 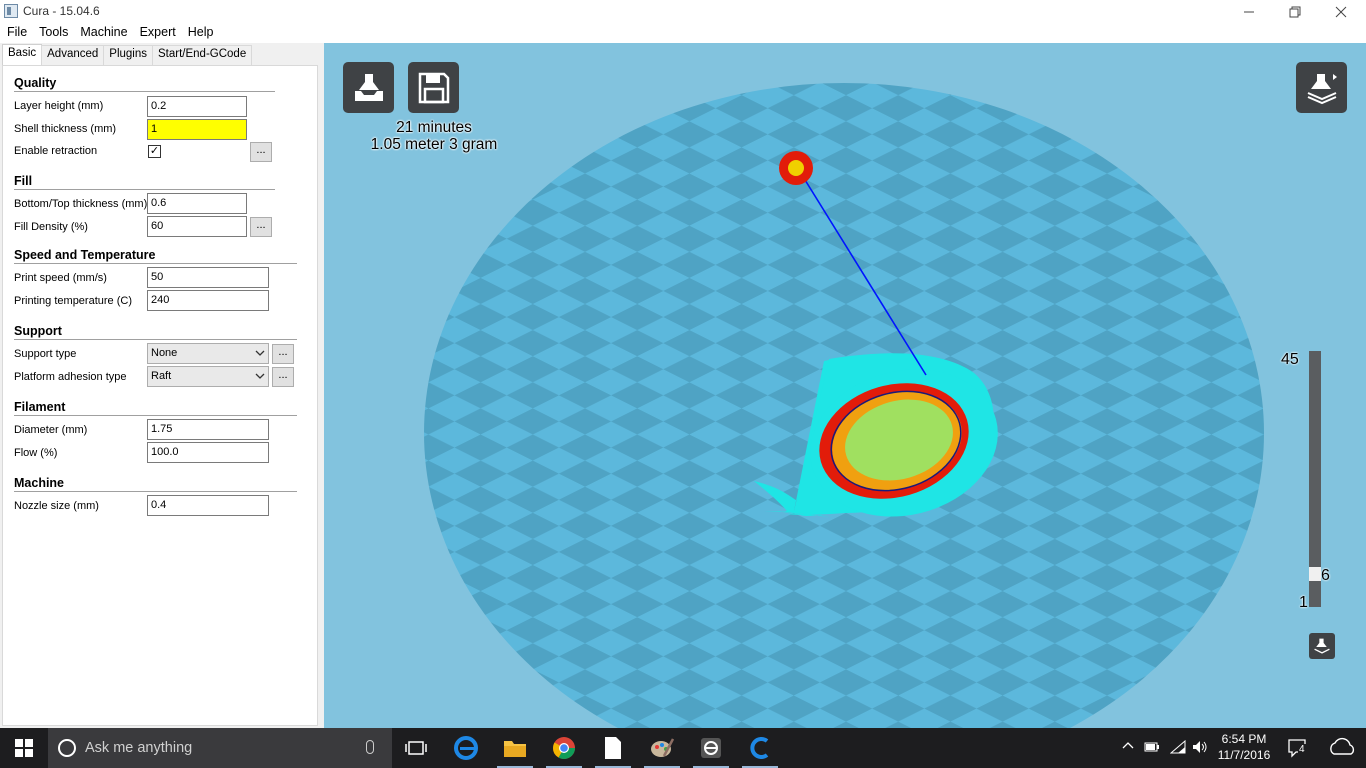 What do you see at coordinates (208, 353) in the screenshot?
I see `support-type-select: None` at bounding box center [208, 353].